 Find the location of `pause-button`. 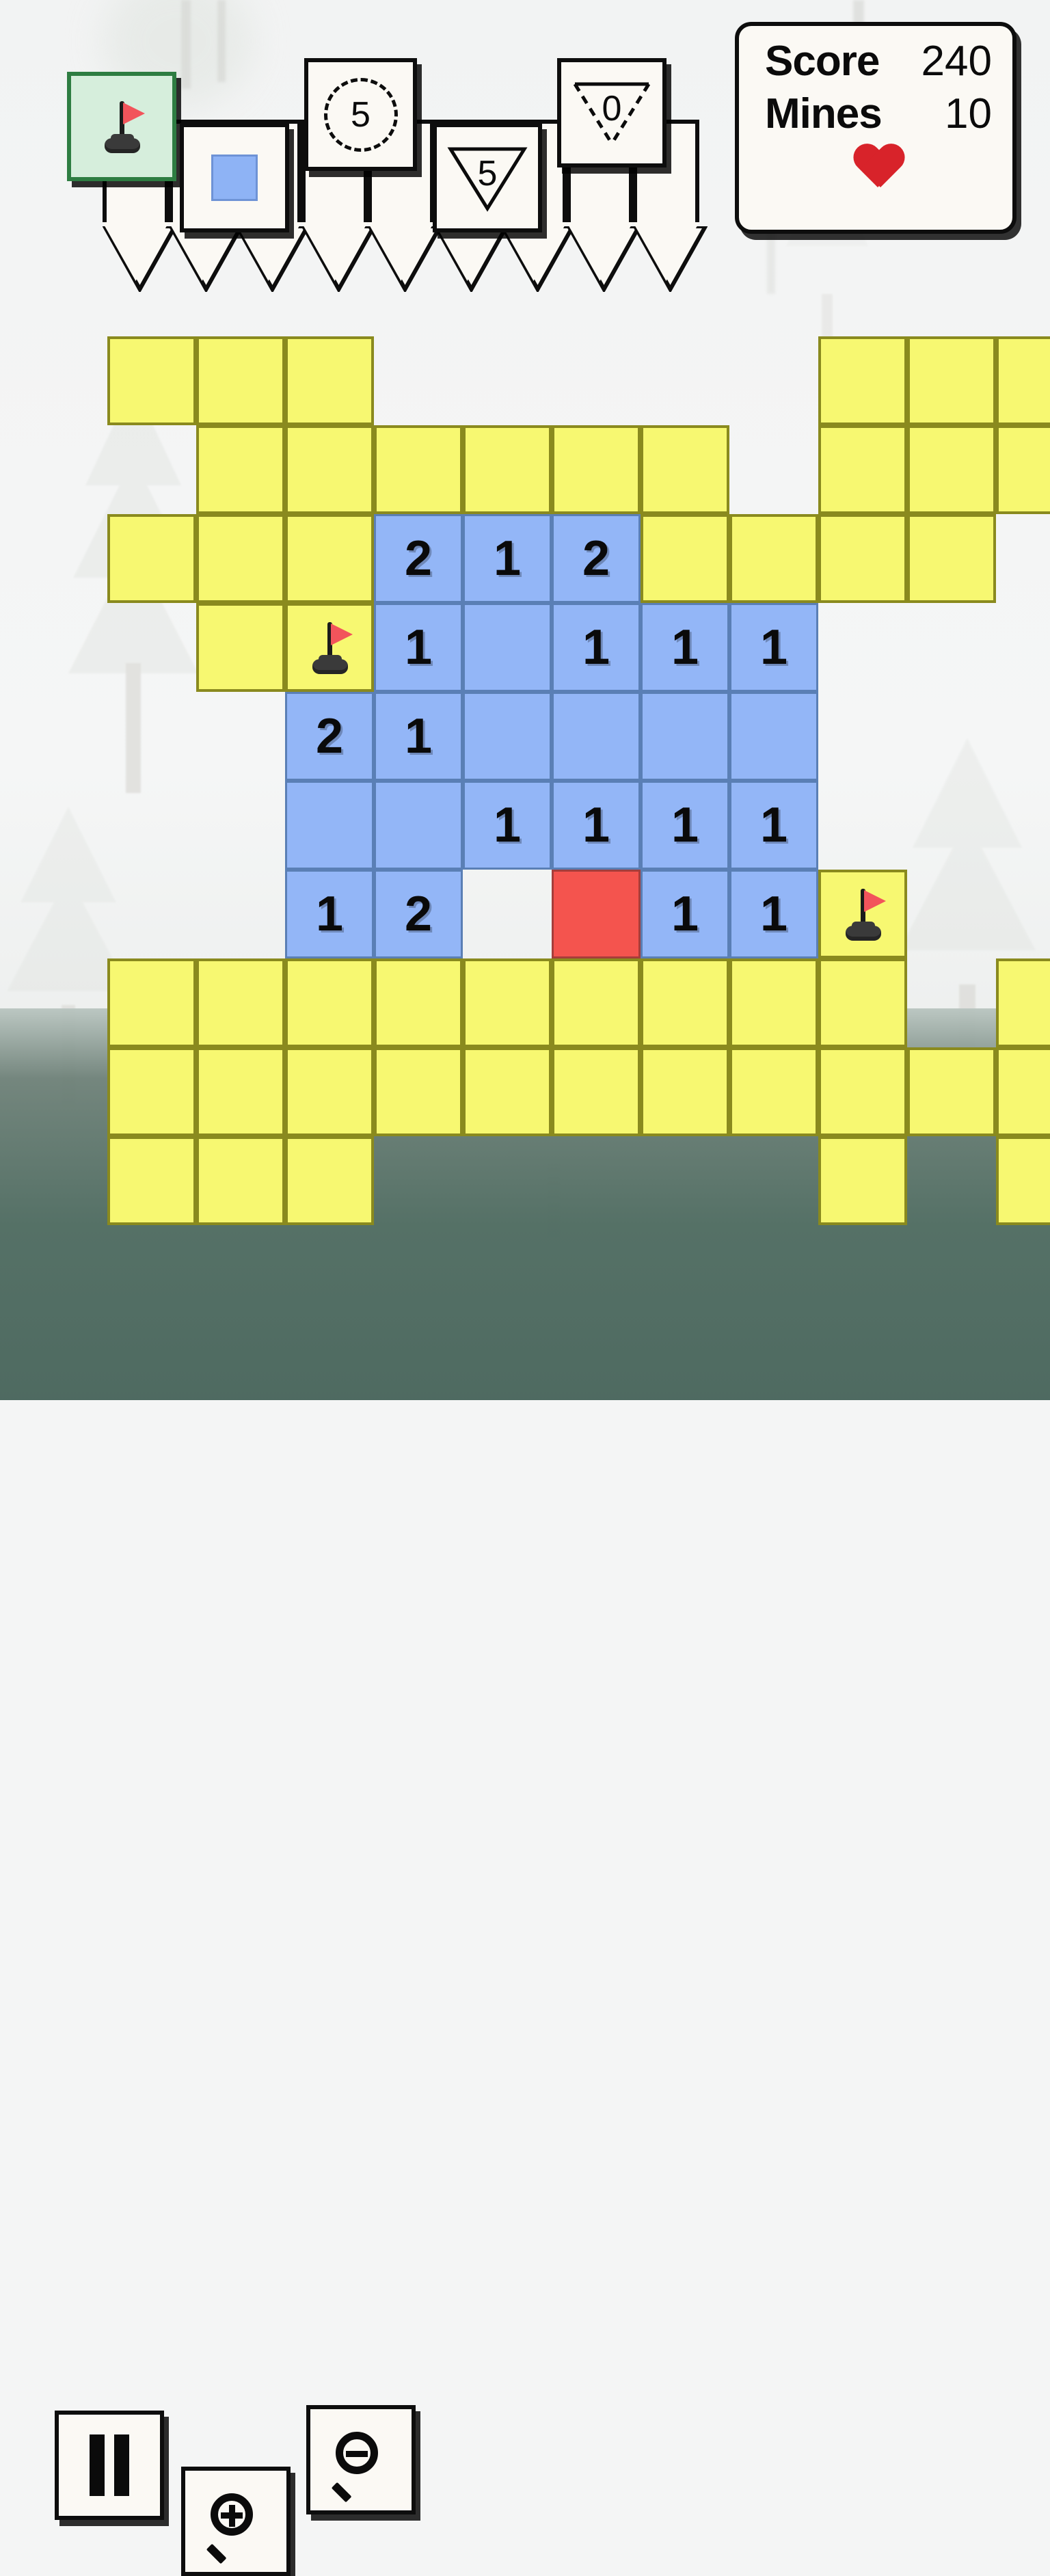

pause-button is located at coordinates (109, 2465).